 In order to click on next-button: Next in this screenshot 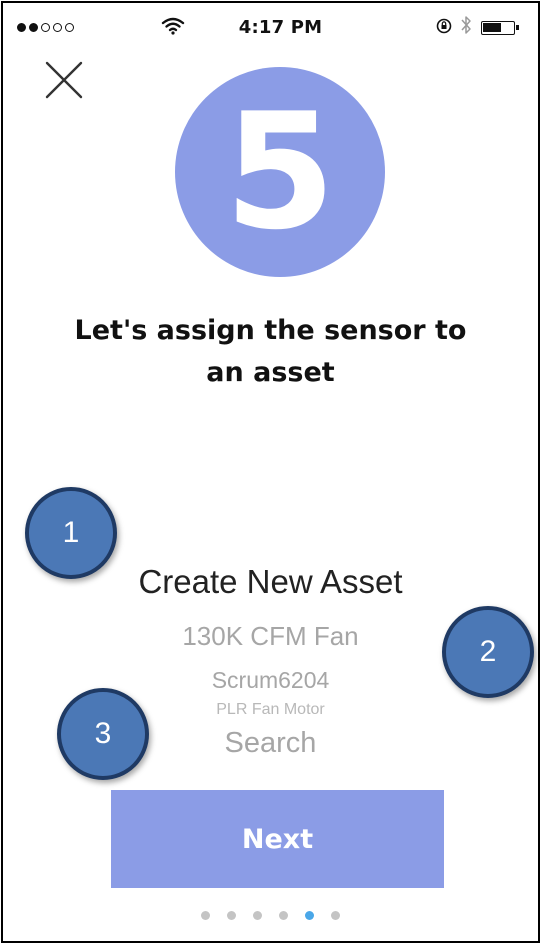, I will do `click(277, 839)`.